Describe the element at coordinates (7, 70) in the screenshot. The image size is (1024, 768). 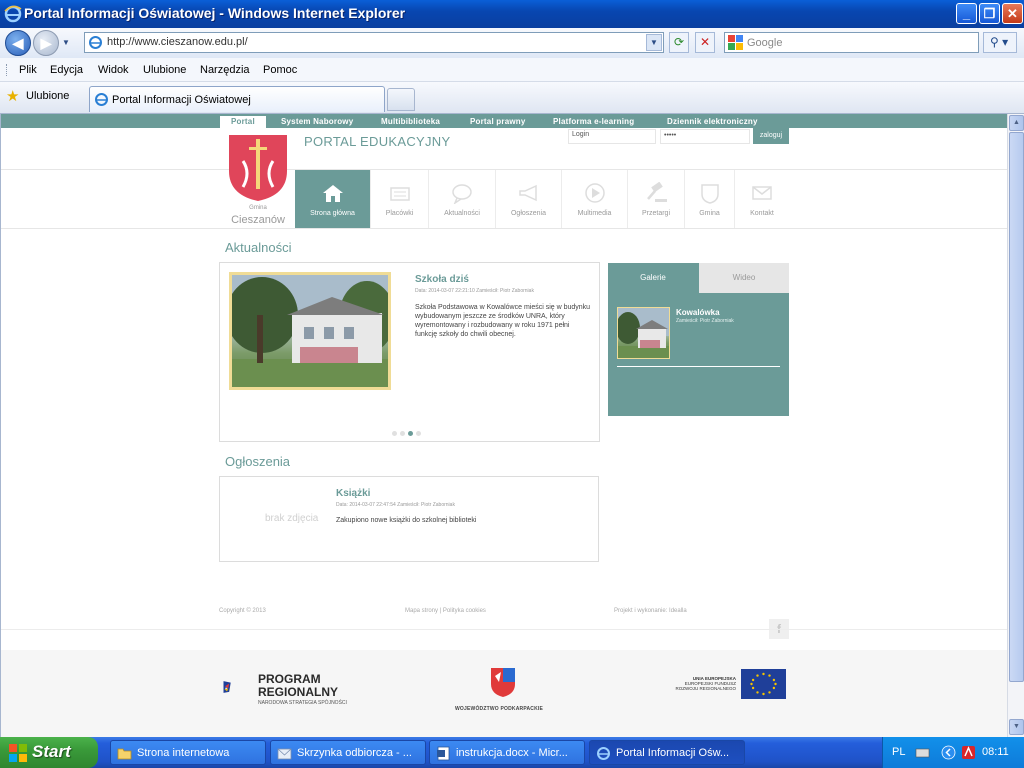
I see `toolbar-grip` at that location.